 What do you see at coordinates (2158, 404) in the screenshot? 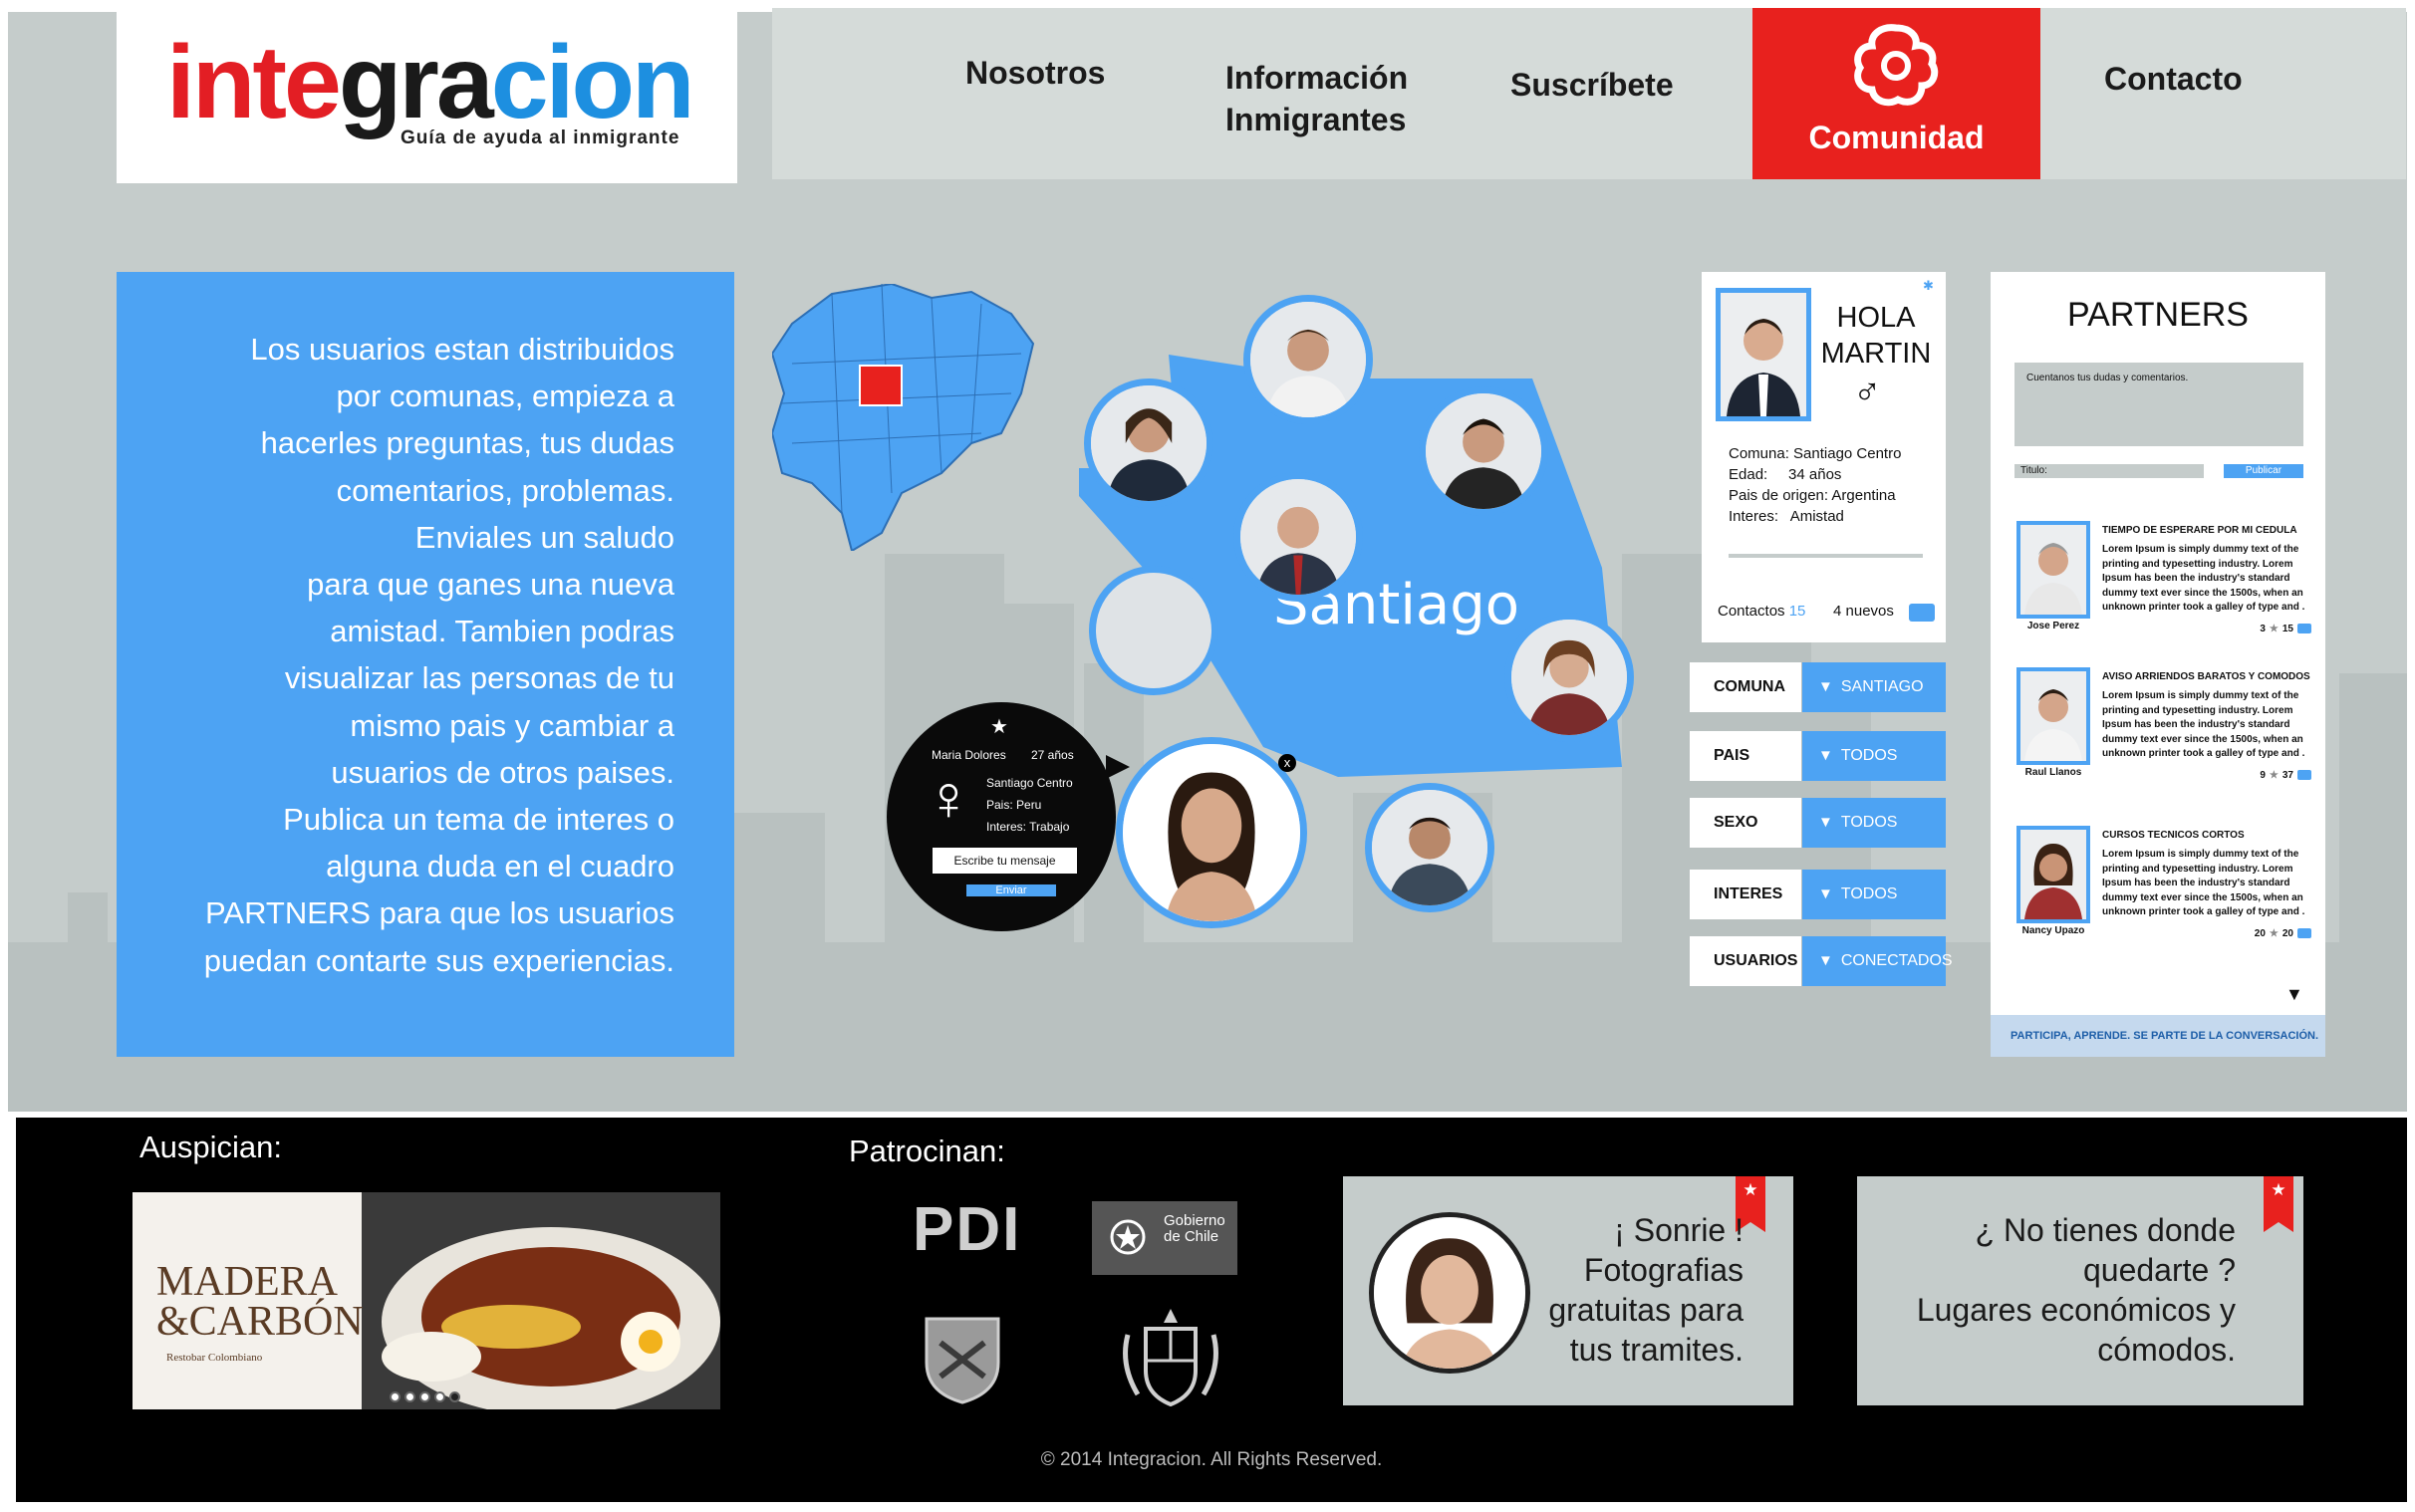
I see `partners-comment-input: Cuentanos tus dudas y comentarios.` at bounding box center [2158, 404].